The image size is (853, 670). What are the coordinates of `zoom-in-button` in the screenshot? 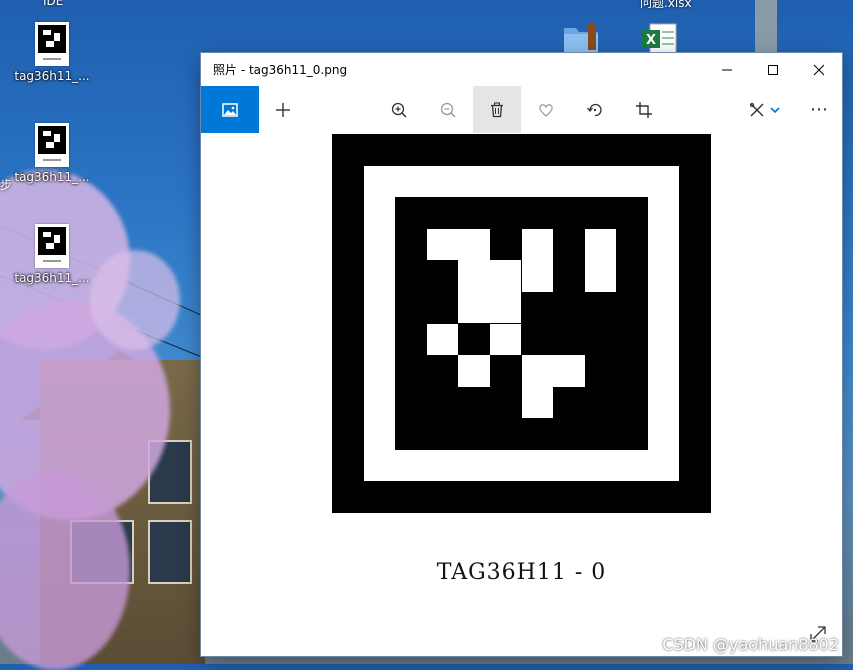 It's located at (399, 109).